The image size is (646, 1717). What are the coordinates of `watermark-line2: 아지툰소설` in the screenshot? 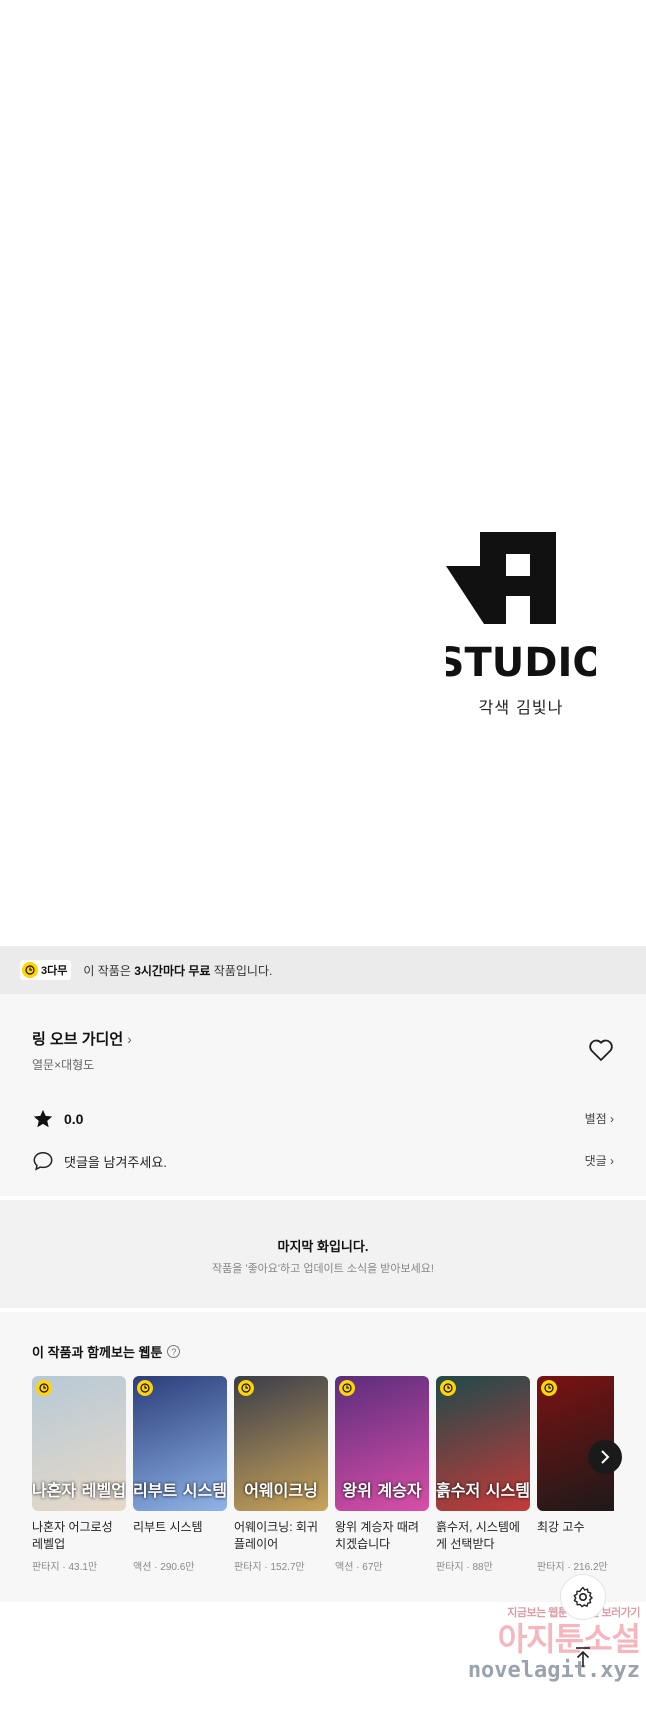 It's located at (569, 1639).